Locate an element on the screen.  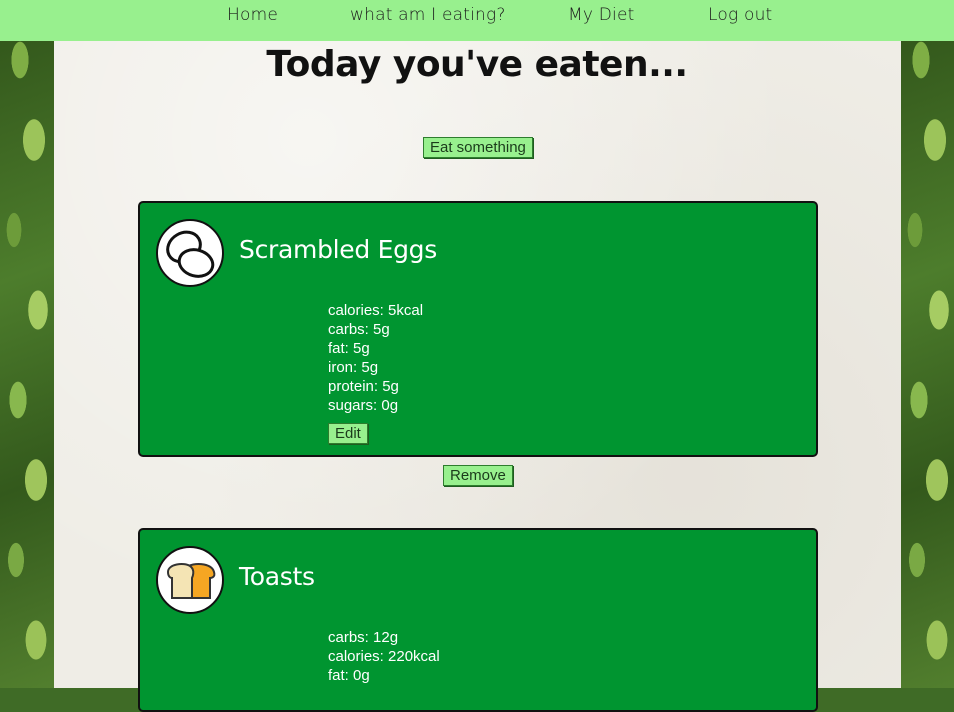
leaf-background-left is located at coordinates (27, 344).